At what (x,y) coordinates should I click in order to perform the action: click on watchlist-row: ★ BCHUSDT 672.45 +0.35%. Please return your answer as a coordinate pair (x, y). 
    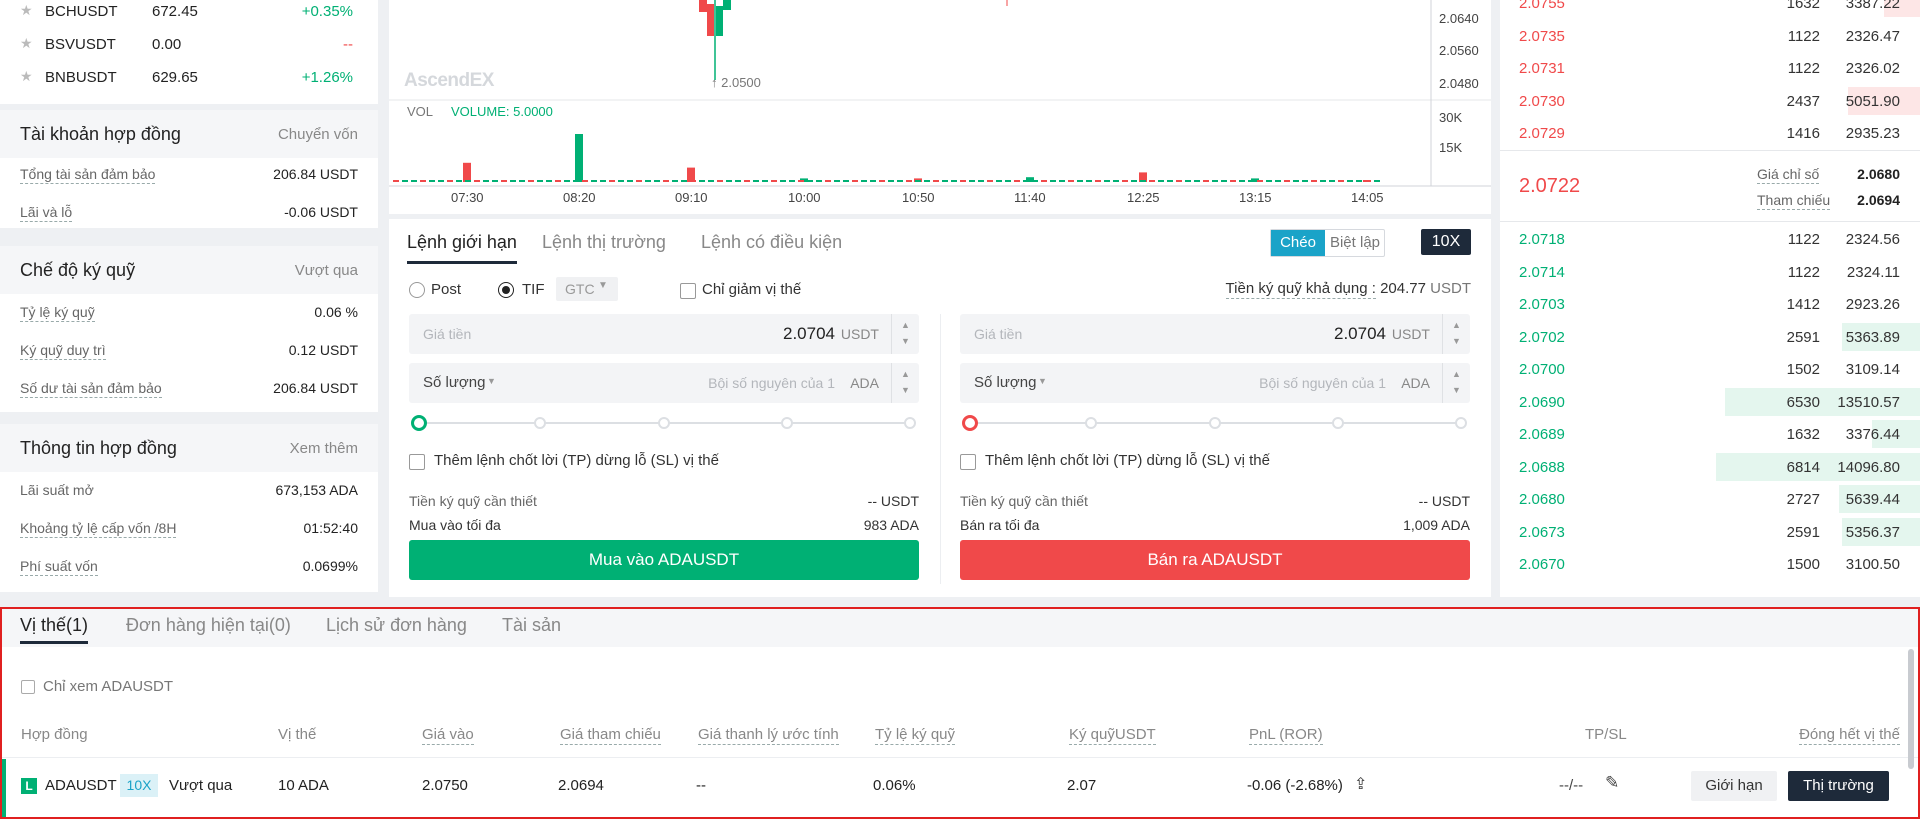
    Looking at the image, I should click on (189, 12).